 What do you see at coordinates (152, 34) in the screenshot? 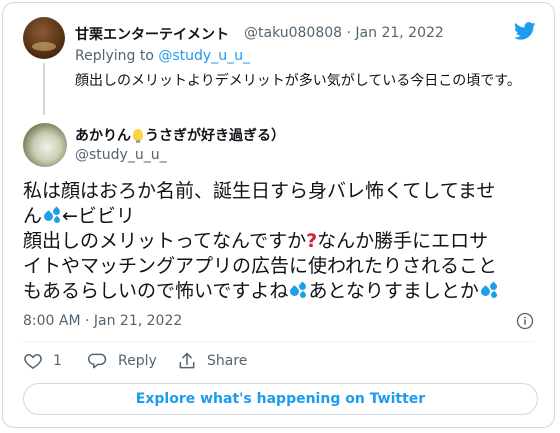
I see `parent-display-name: 甘栗エンターテイメント` at bounding box center [152, 34].